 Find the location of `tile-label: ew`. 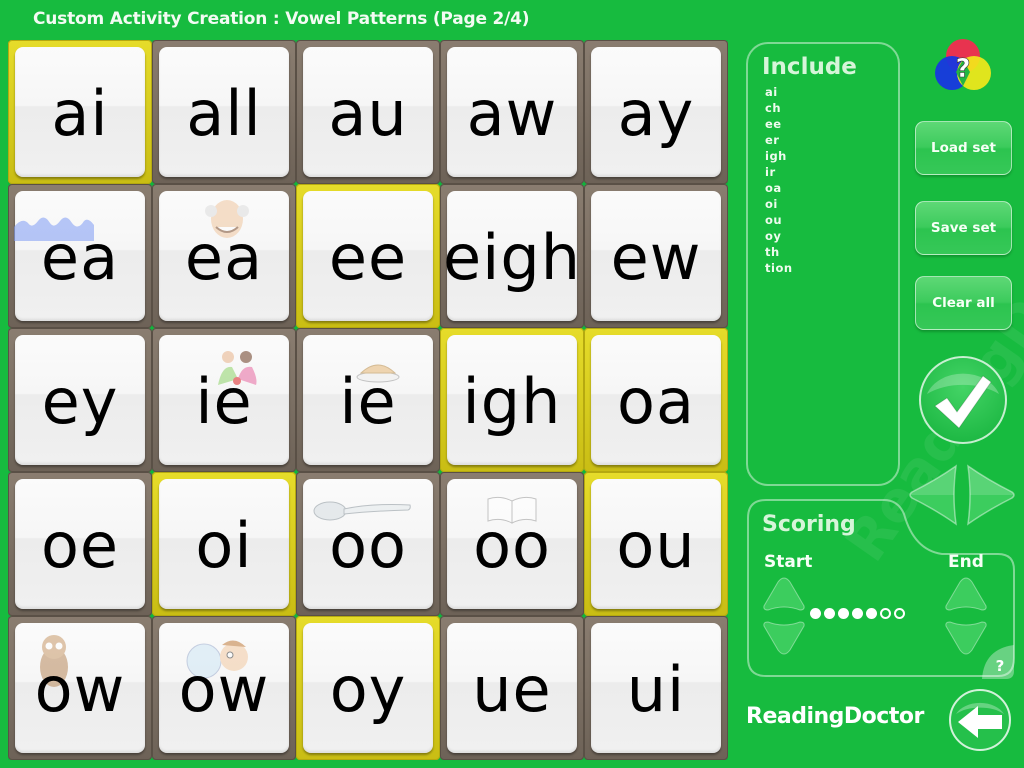

tile-label: ew is located at coordinates (656, 257).